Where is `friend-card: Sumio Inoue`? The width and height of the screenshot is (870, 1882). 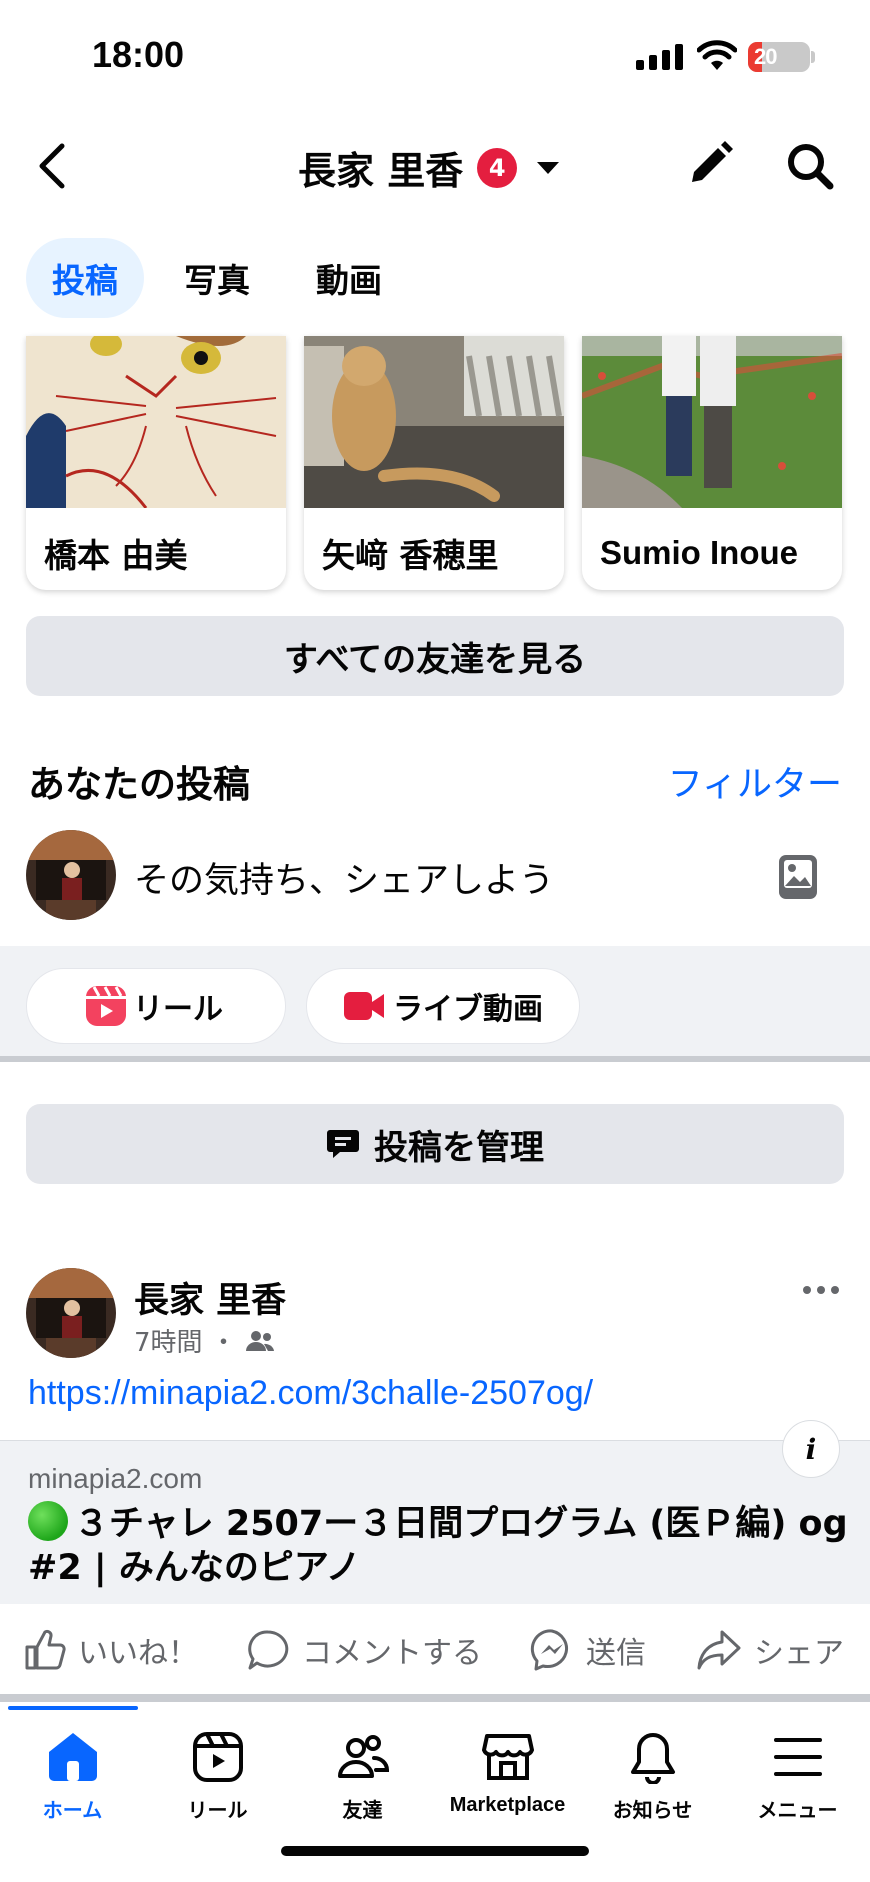 friend-card: Sumio Inoue is located at coordinates (712, 463).